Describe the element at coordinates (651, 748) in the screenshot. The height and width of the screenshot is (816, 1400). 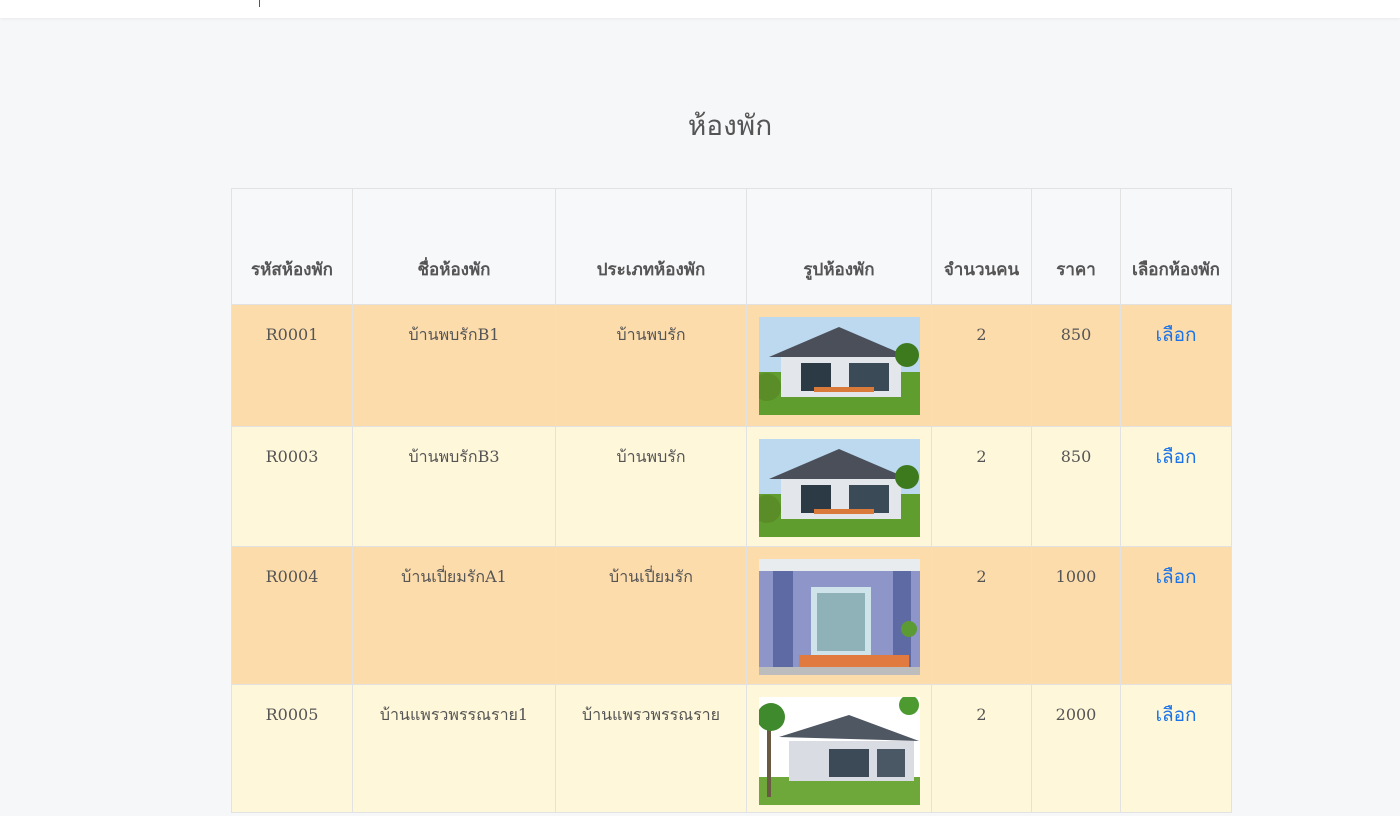
I see `room-type: บ้านแพรวพรรณราย` at that location.